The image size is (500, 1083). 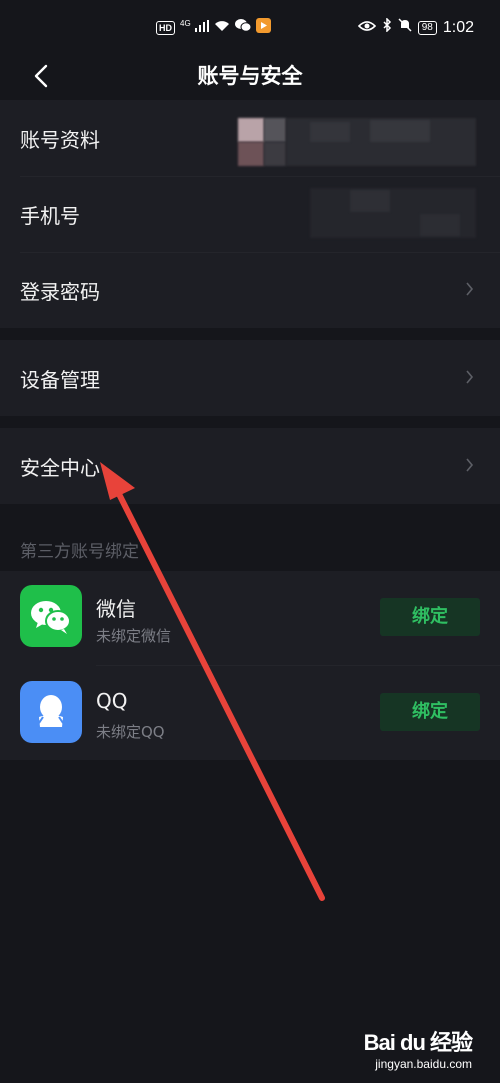 What do you see at coordinates (250, 138) in the screenshot?
I see `row-account-profile: 账号资料` at bounding box center [250, 138].